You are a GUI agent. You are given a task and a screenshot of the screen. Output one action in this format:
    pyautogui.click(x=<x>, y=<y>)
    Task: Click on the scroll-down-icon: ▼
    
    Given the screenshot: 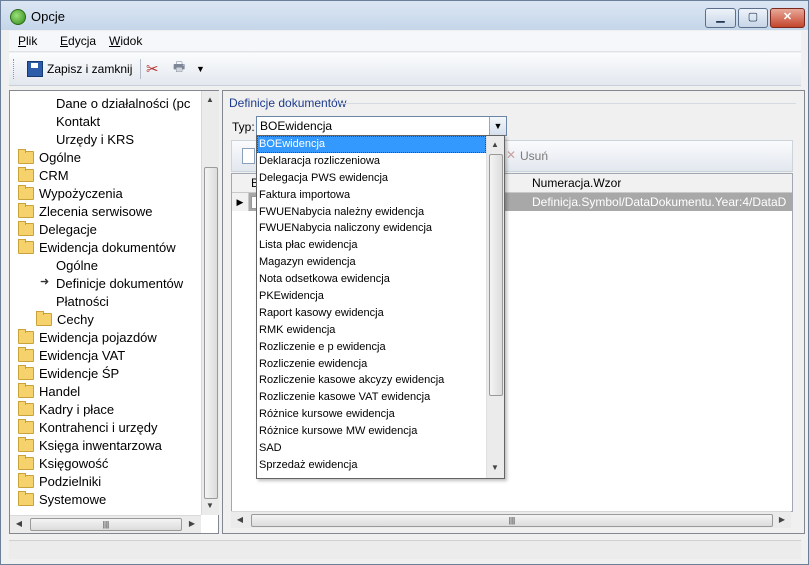 What is the action you would take?
    pyautogui.click(x=210, y=506)
    